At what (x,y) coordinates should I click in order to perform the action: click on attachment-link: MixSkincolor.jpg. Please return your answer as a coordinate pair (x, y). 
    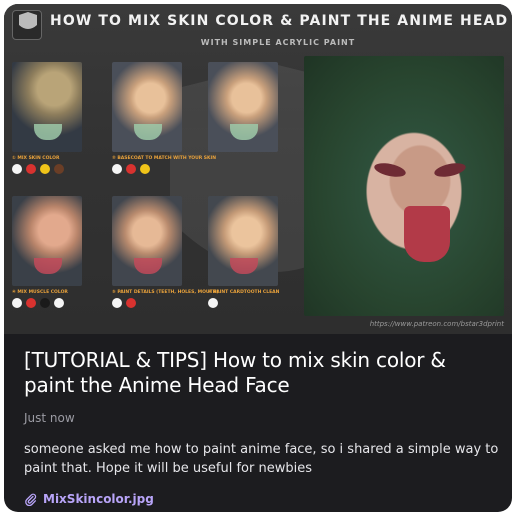
    Looking at the image, I should click on (89, 499).